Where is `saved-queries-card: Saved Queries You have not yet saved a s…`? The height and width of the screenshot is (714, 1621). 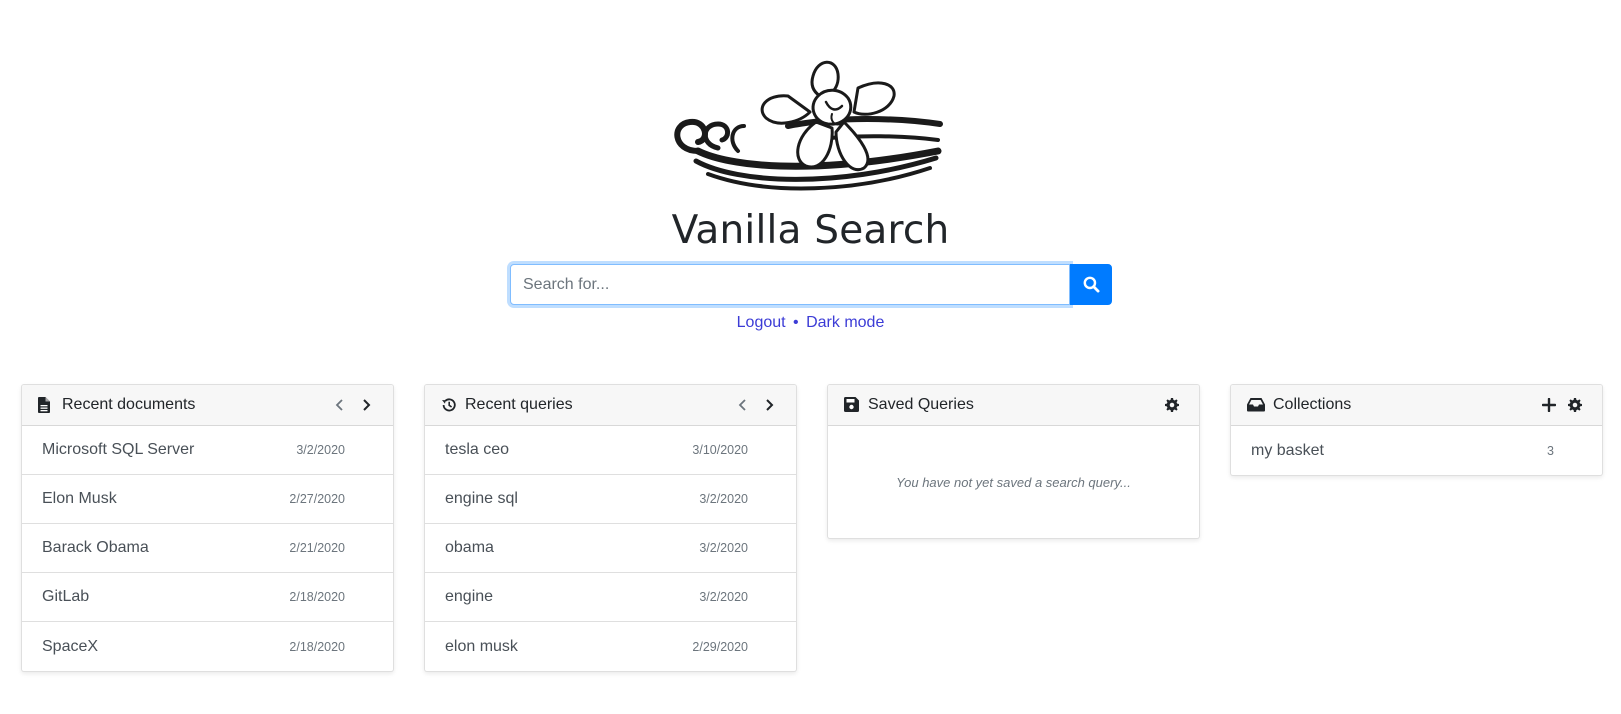
saved-queries-card: Saved Queries You have not yet saved a s… is located at coordinates (1013, 461).